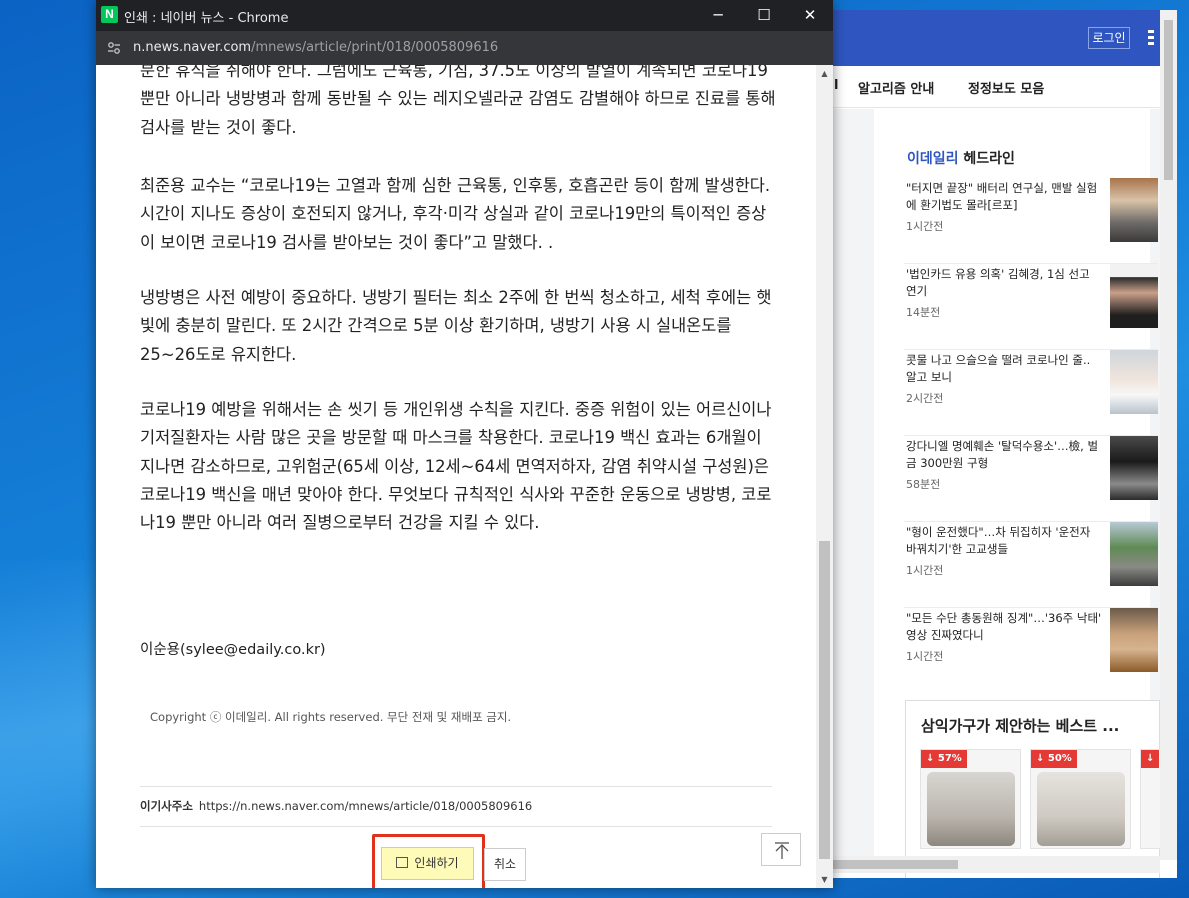 The height and width of the screenshot is (898, 1189). Describe the element at coordinates (824, 879) in the screenshot. I see `scroll-down-arrow-icon: ▼` at that location.